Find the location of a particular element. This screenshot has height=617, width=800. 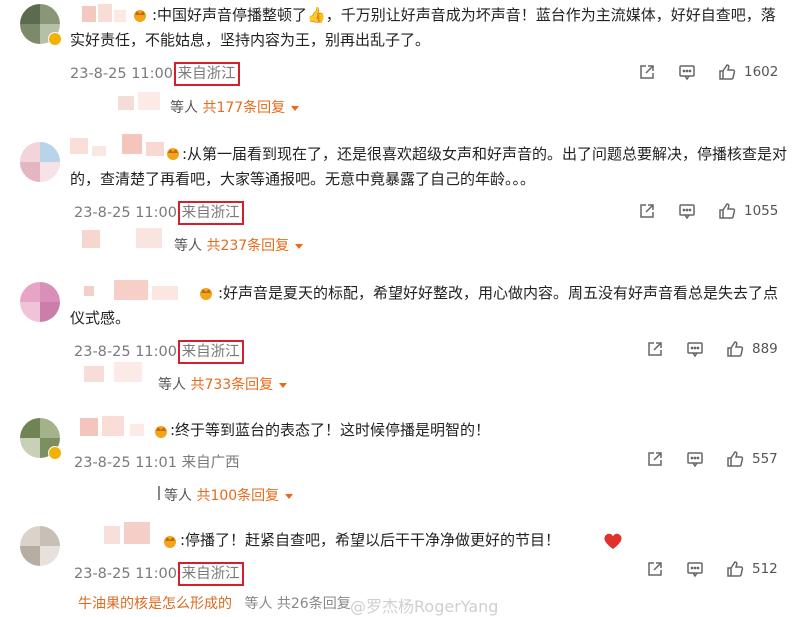

reply-summary: 等人 共100条回复 is located at coordinates (229, 495).